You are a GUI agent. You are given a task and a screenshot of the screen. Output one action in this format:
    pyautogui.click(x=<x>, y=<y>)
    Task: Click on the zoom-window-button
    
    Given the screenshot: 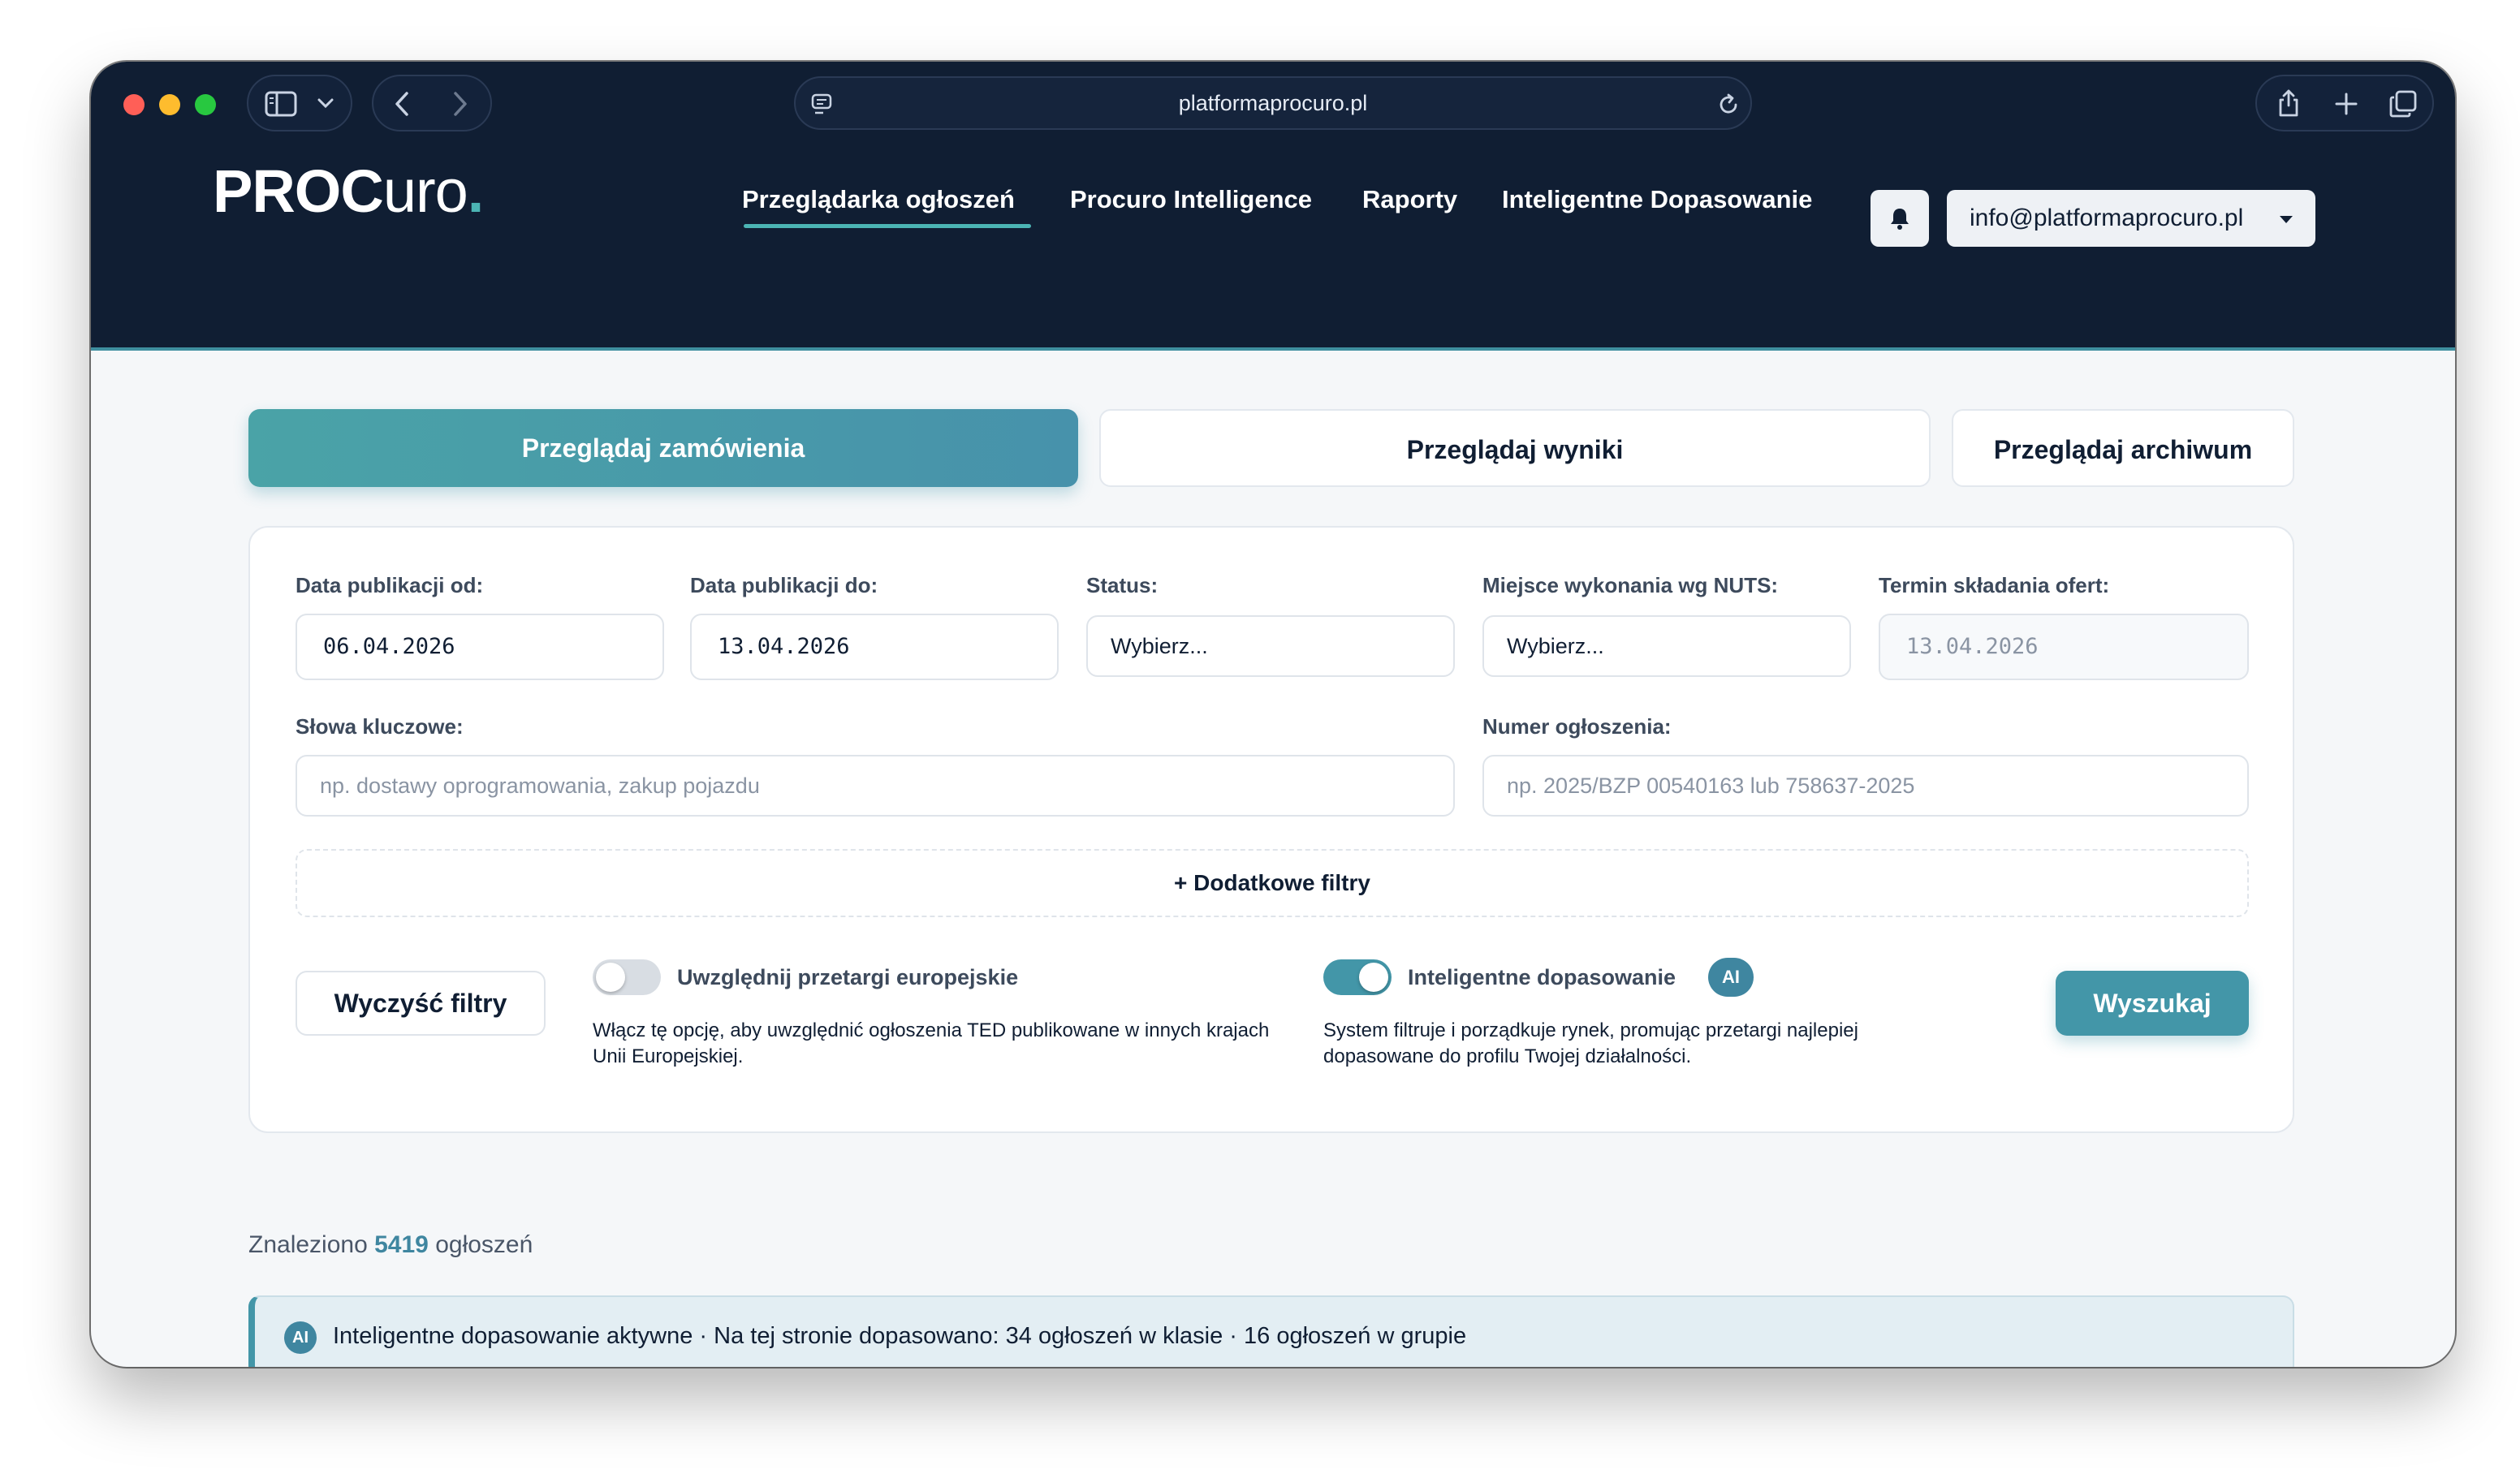 What is the action you would take?
    pyautogui.click(x=206, y=104)
    